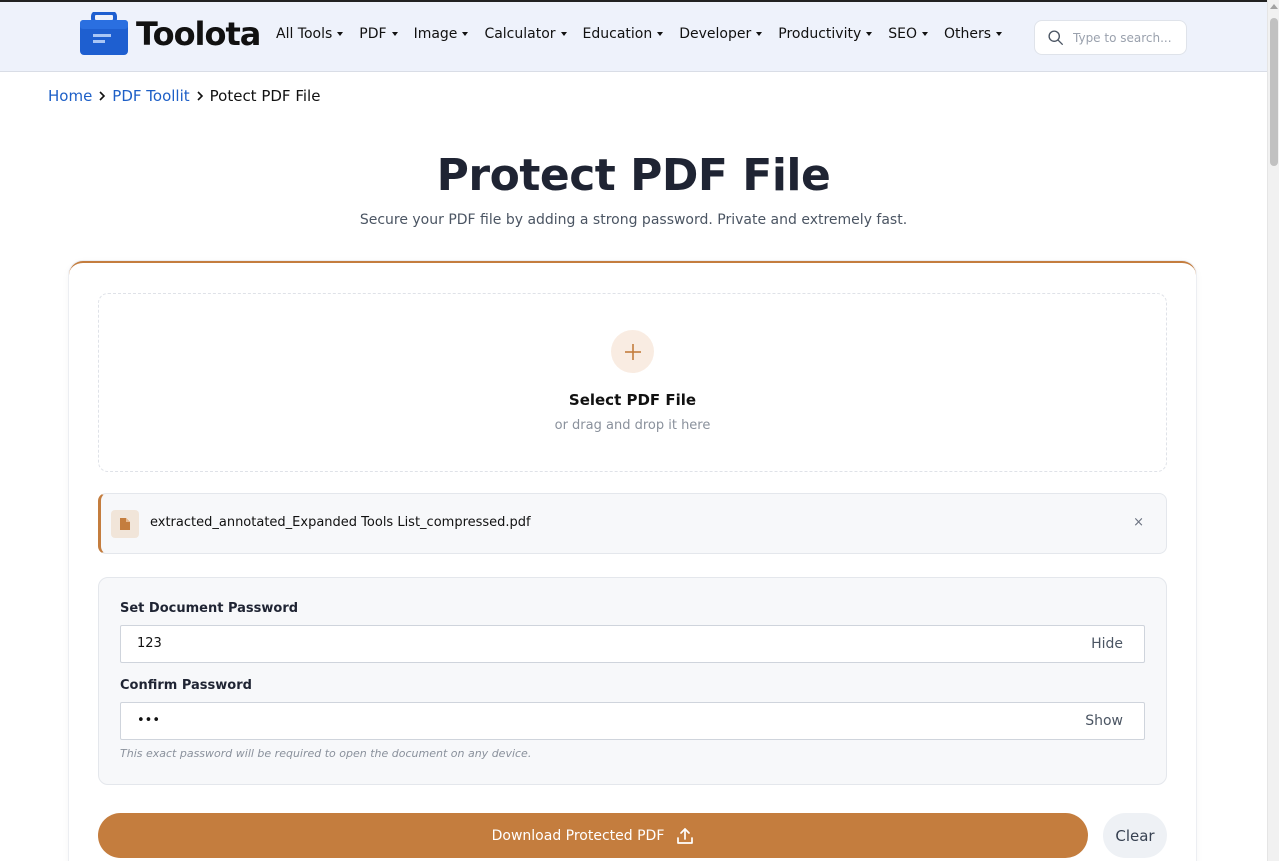  I want to click on confirm-password-label: Confirm Password, so click(186, 685).